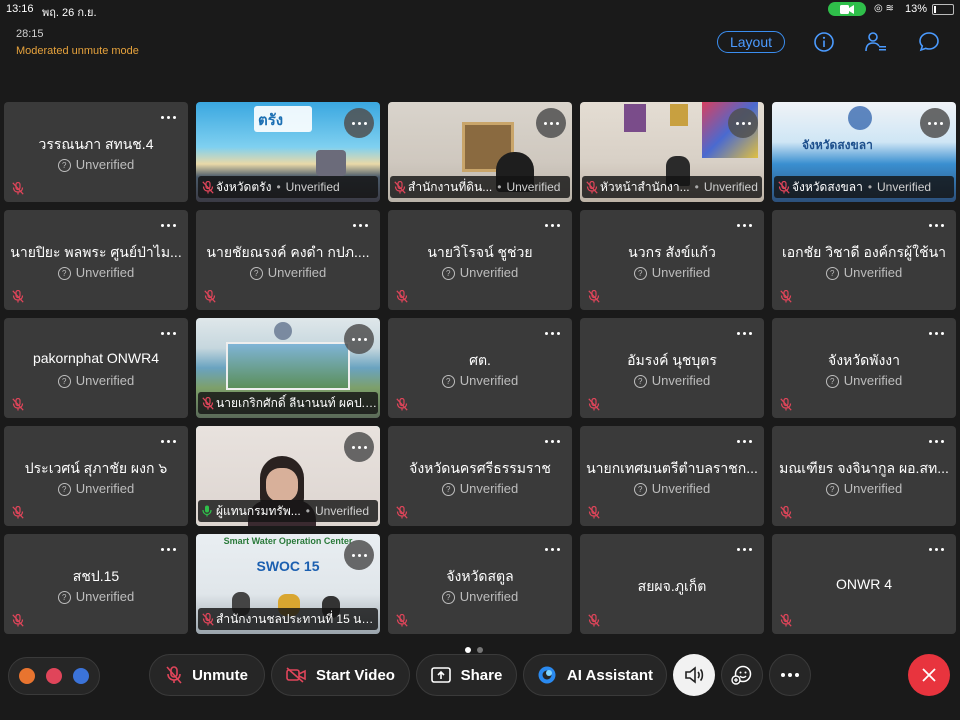 The width and height of the screenshot is (960, 720). I want to click on participant-tile: สำนักงานที่ดิน... • Unverified, so click(480, 152).